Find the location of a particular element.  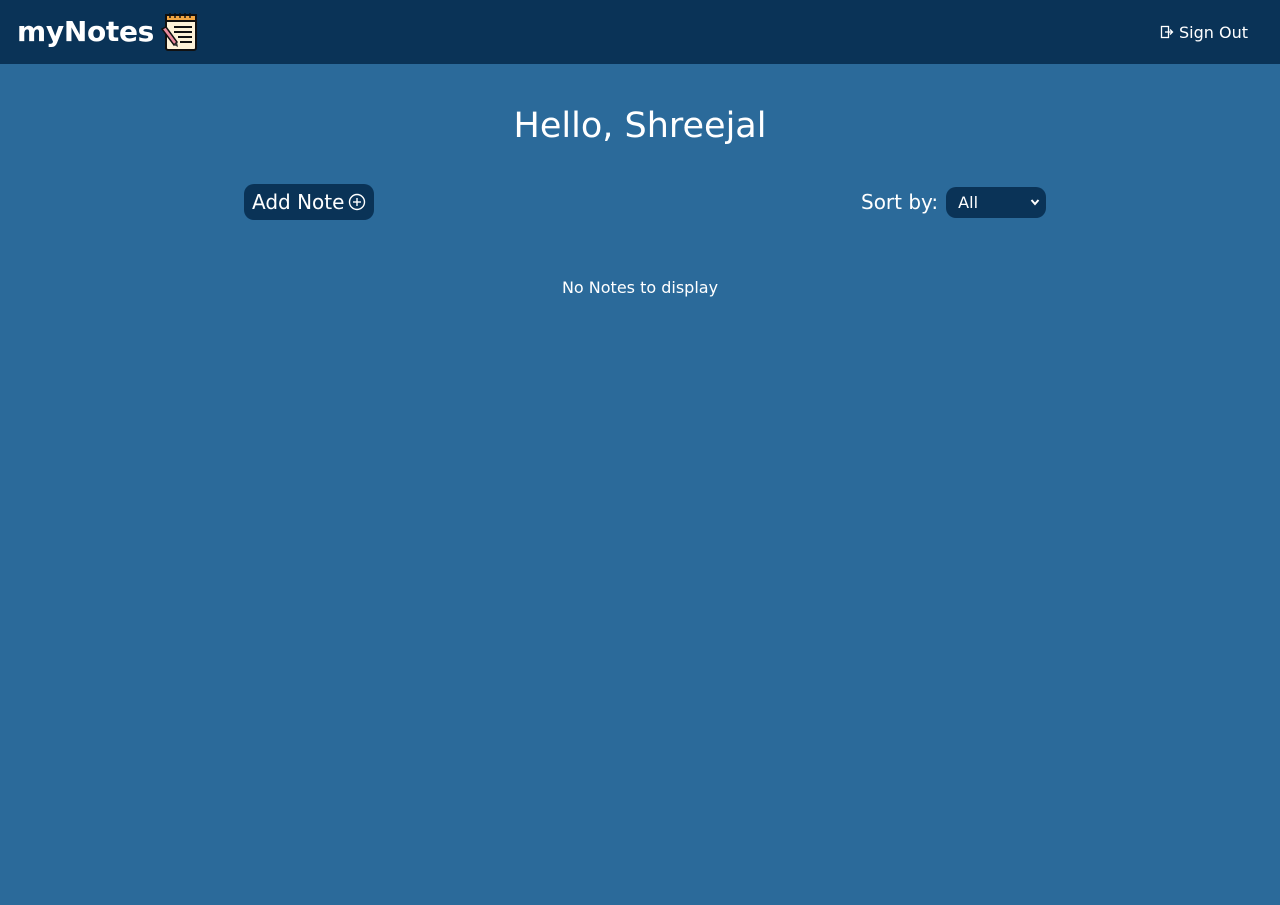

notepad-pencil-icon is located at coordinates (179, 32).